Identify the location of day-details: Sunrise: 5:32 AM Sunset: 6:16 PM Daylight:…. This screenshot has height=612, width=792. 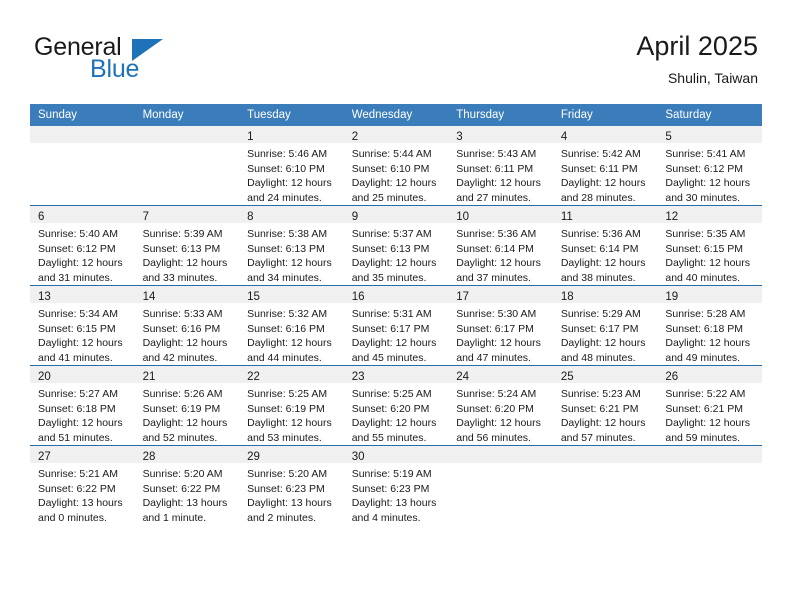
(291, 334).